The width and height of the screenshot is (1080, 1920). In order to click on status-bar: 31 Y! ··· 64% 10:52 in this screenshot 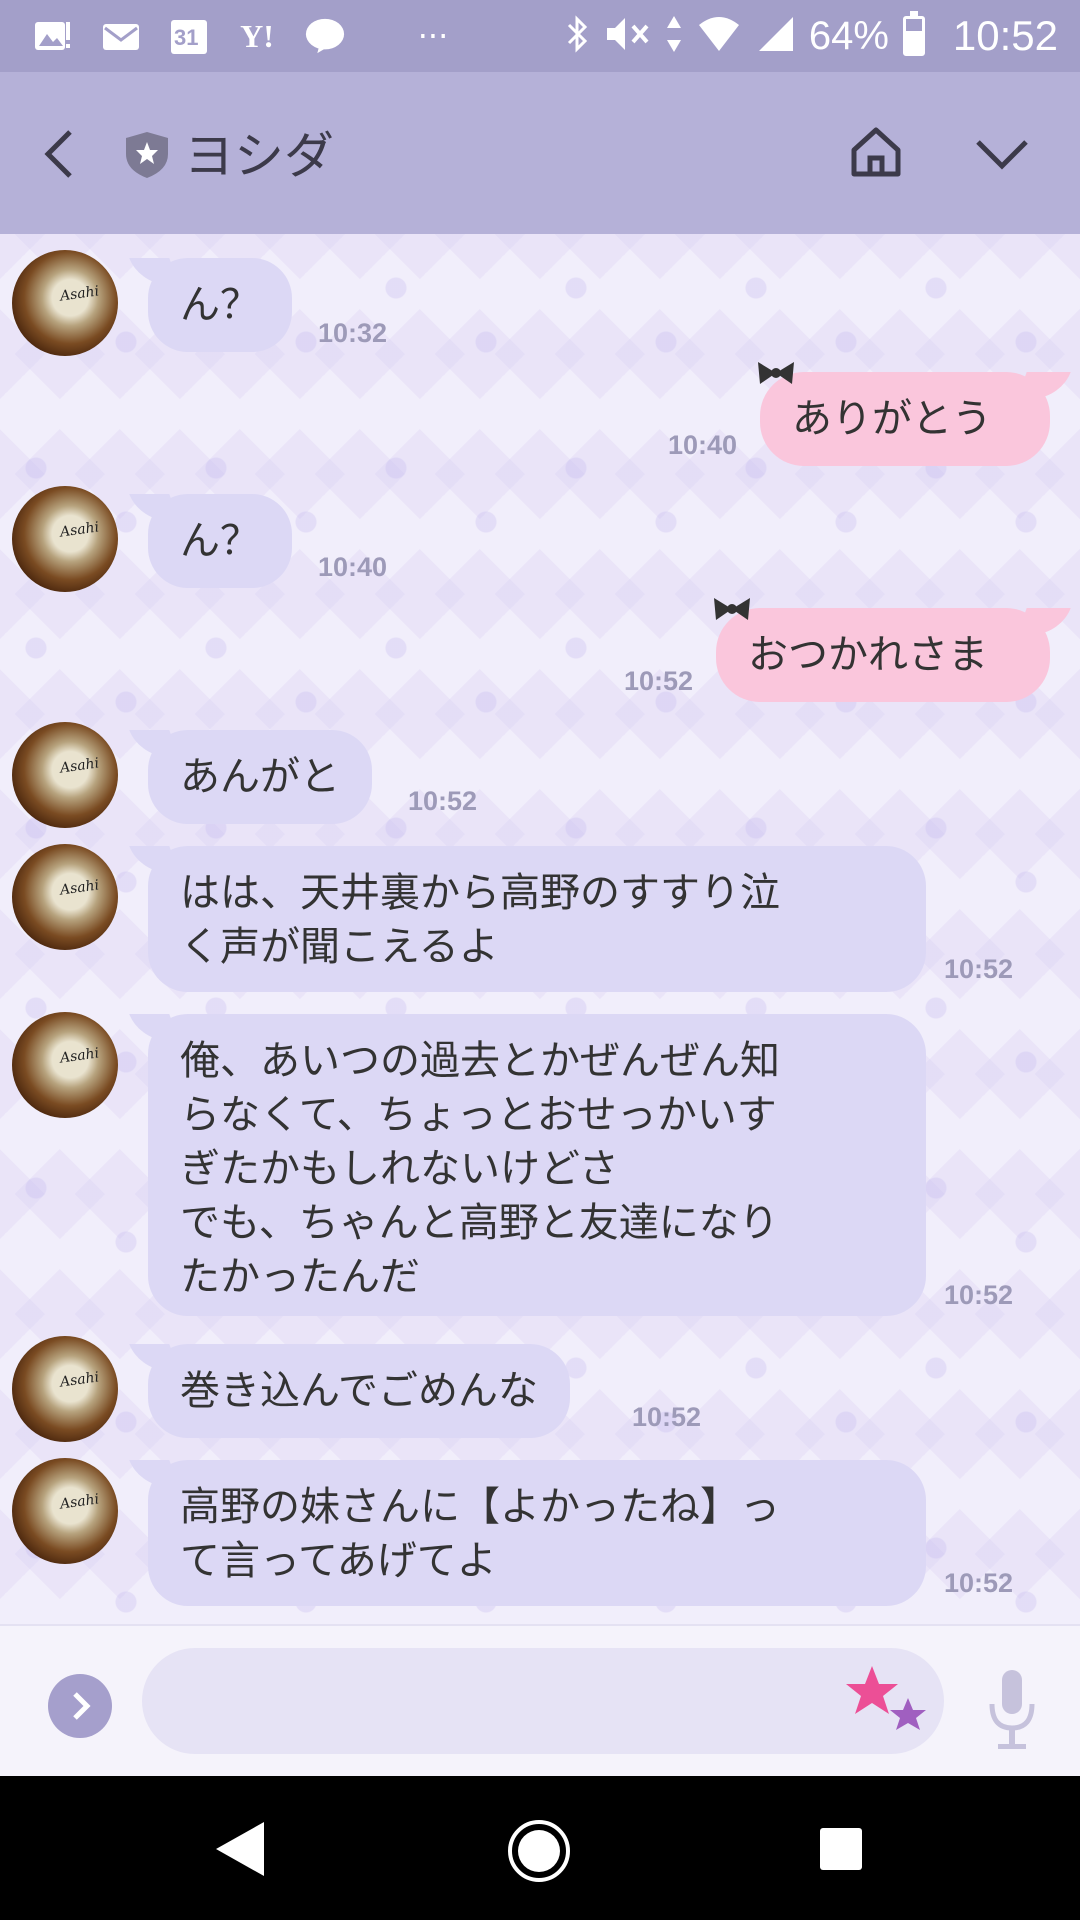, I will do `click(540, 36)`.